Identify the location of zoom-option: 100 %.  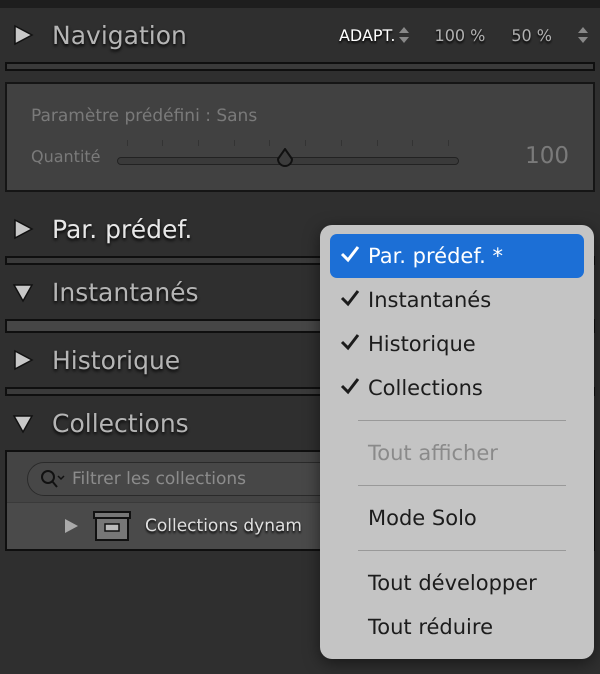
(460, 35).